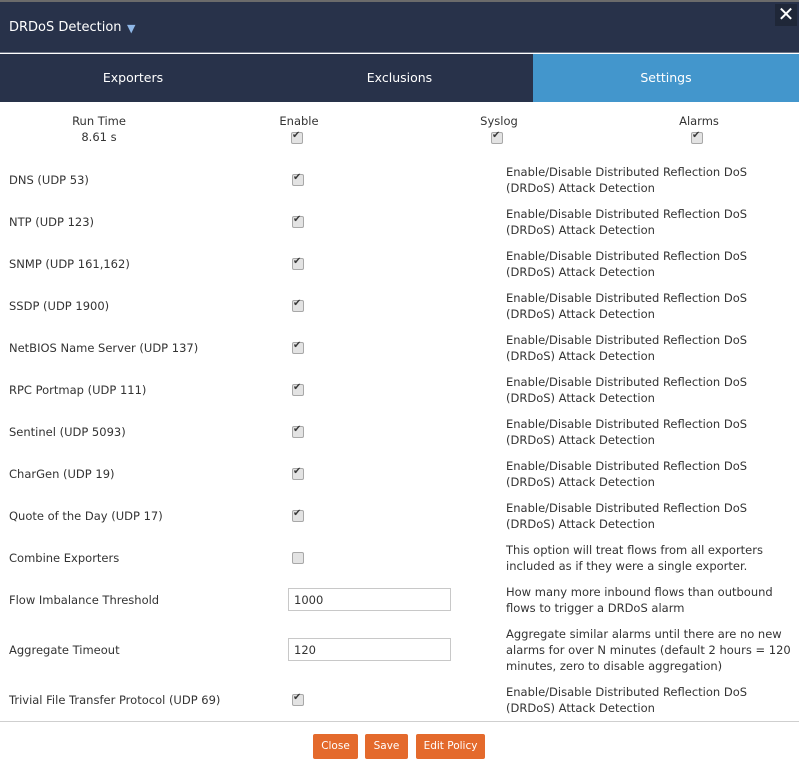  What do you see at coordinates (67, 432) in the screenshot?
I see `setting-label-sentinel-udp-5093: Sentinel (UDP 5093)` at bounding box center [67, 432].